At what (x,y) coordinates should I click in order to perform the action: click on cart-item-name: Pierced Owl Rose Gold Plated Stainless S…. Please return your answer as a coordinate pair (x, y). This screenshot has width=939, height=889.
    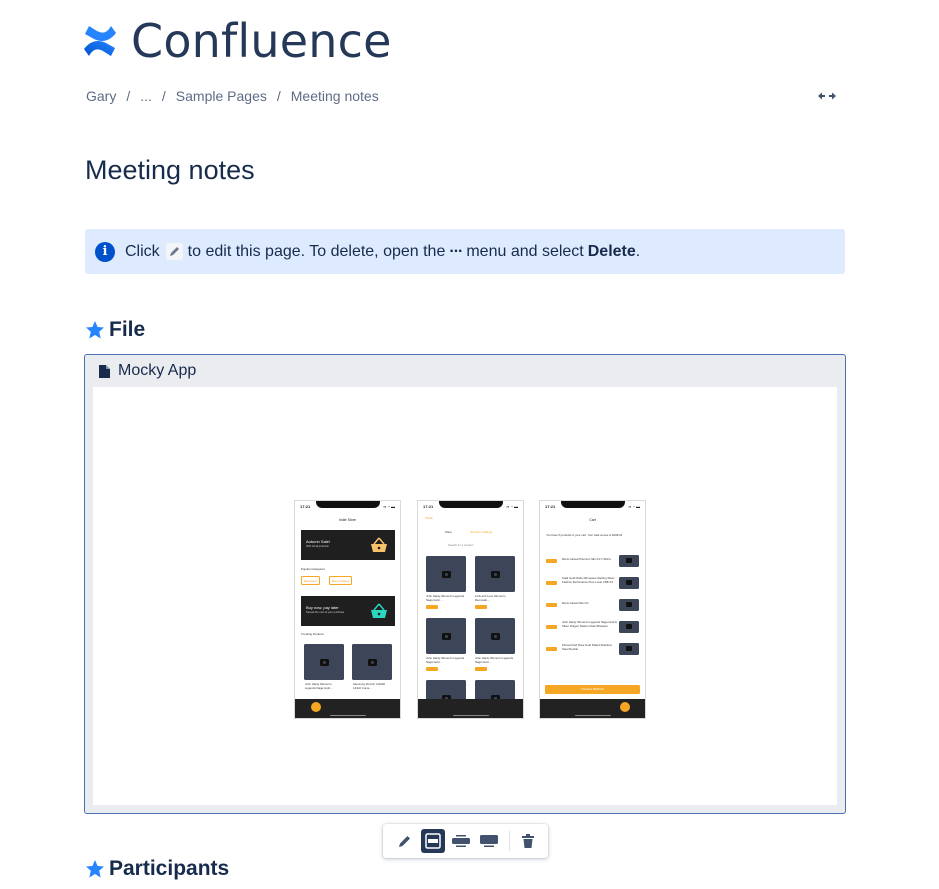
    Looking at the image, I should click on (587, 647).